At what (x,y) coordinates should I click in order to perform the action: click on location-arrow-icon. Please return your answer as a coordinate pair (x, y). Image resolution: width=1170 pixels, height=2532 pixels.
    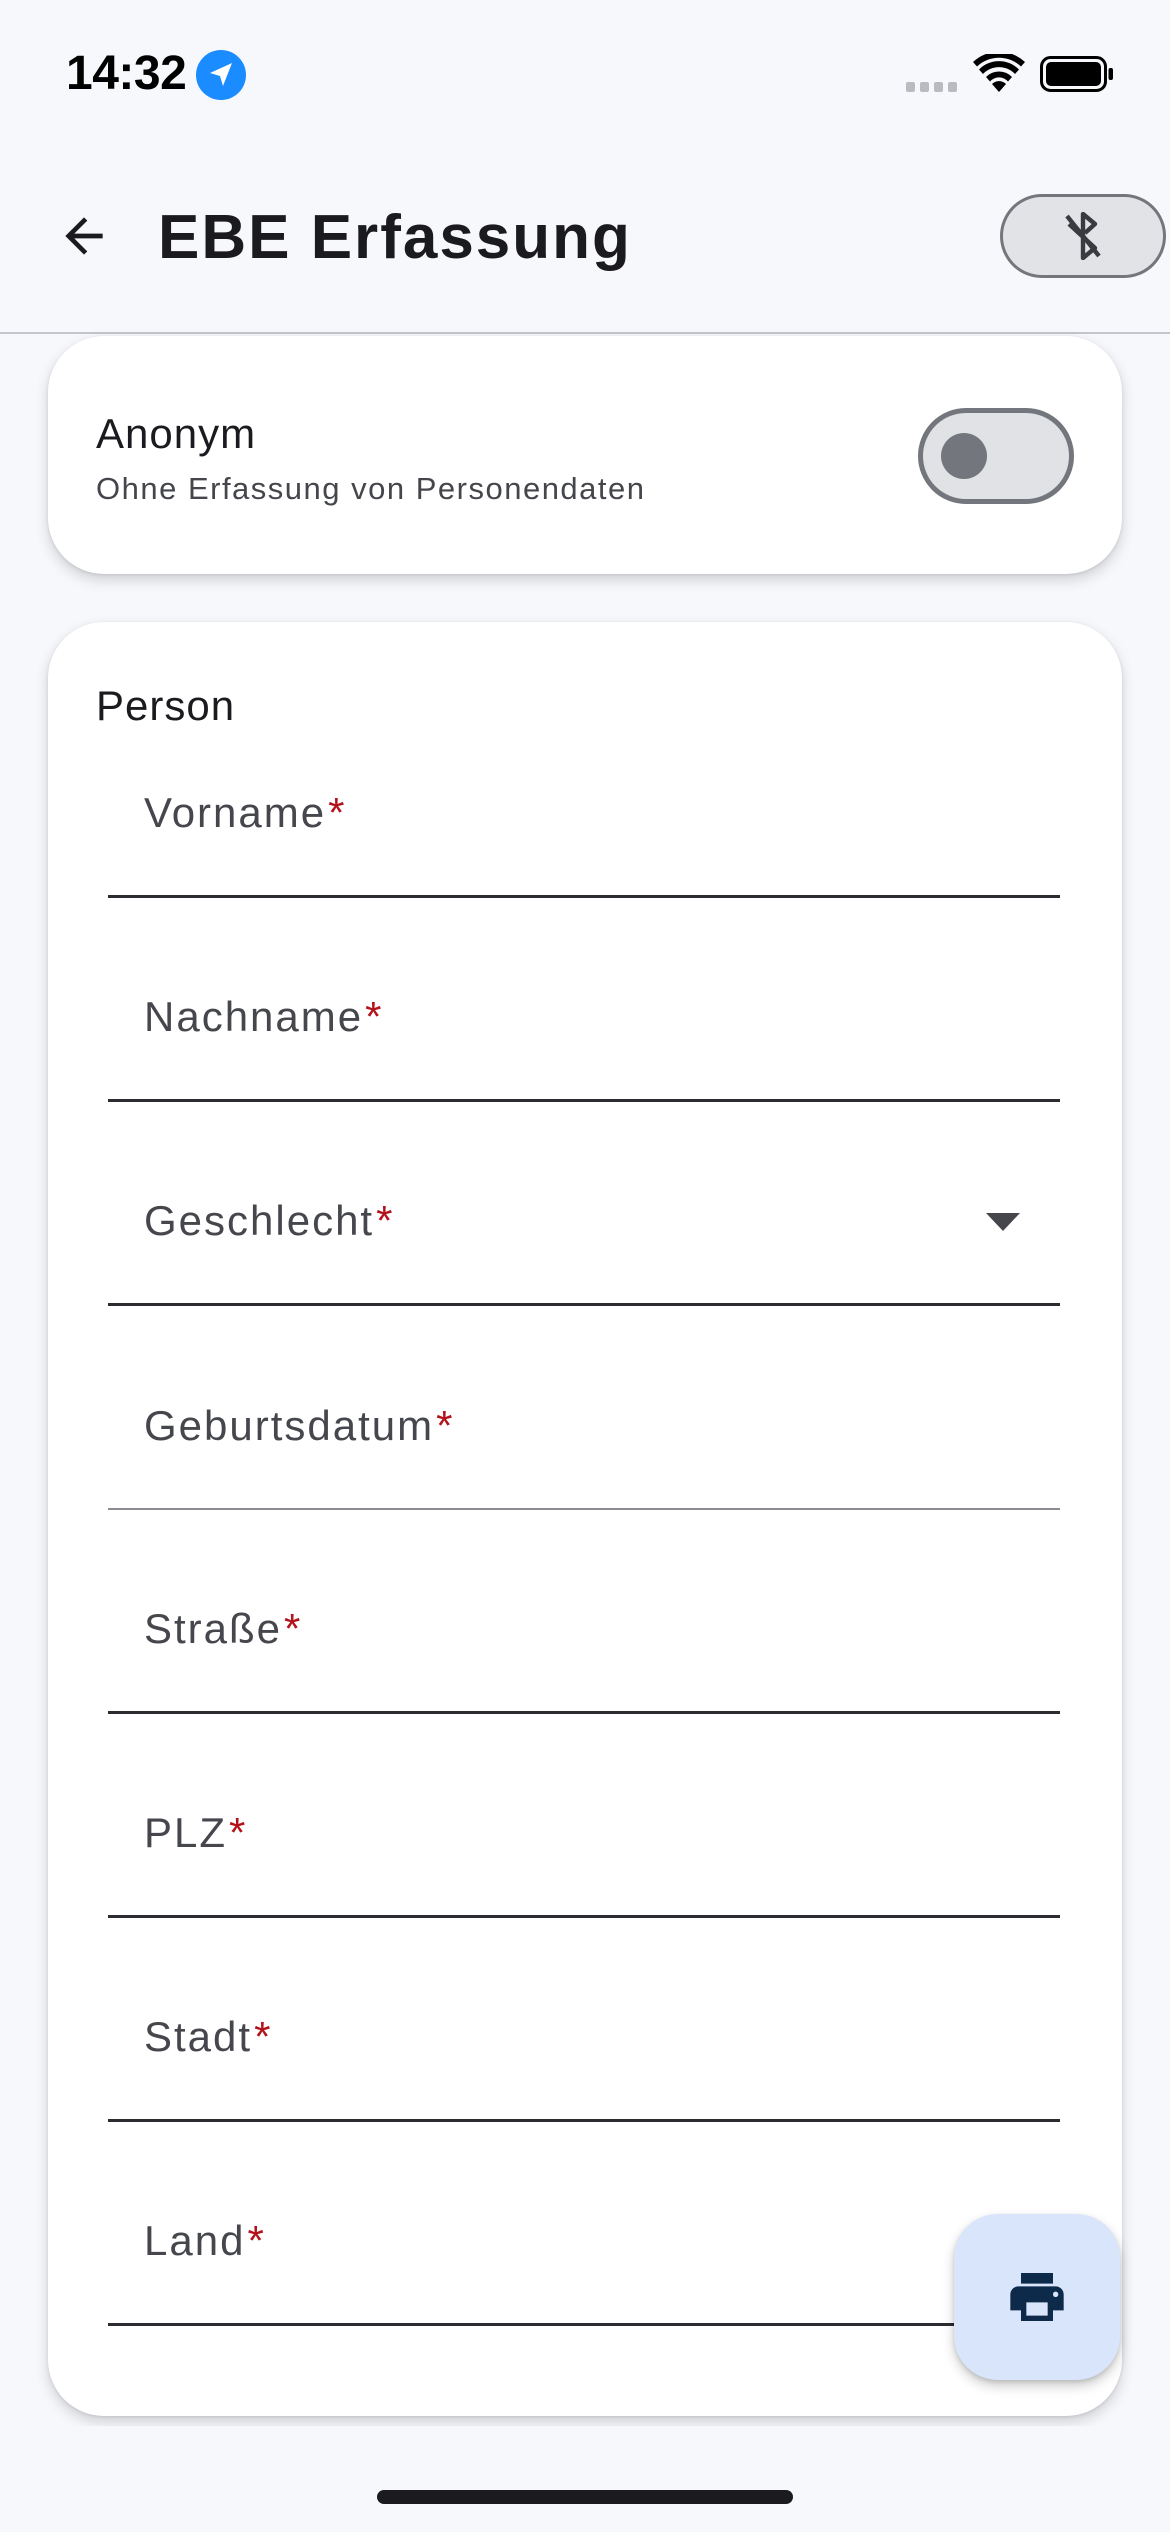
    Looking at the image, I should click on (221, 75).